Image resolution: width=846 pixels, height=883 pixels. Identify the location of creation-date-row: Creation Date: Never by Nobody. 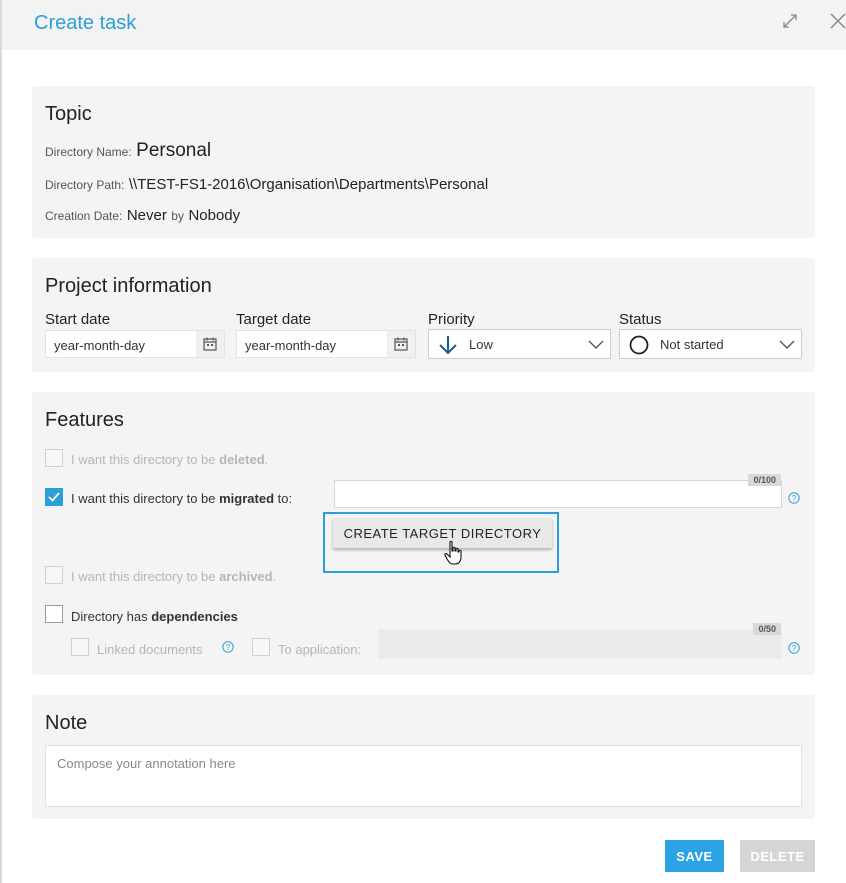
(142, 216).